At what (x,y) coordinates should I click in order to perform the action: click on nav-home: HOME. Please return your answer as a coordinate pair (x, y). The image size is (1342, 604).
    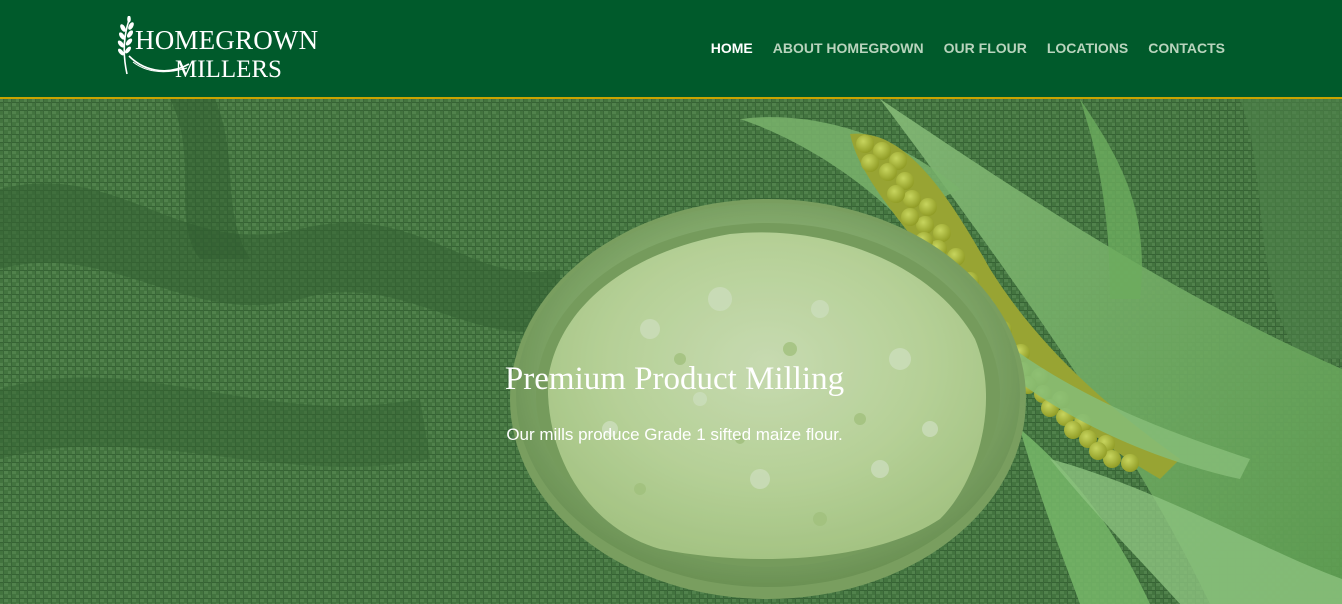
    Looking at the image, I should click on (732, 48).